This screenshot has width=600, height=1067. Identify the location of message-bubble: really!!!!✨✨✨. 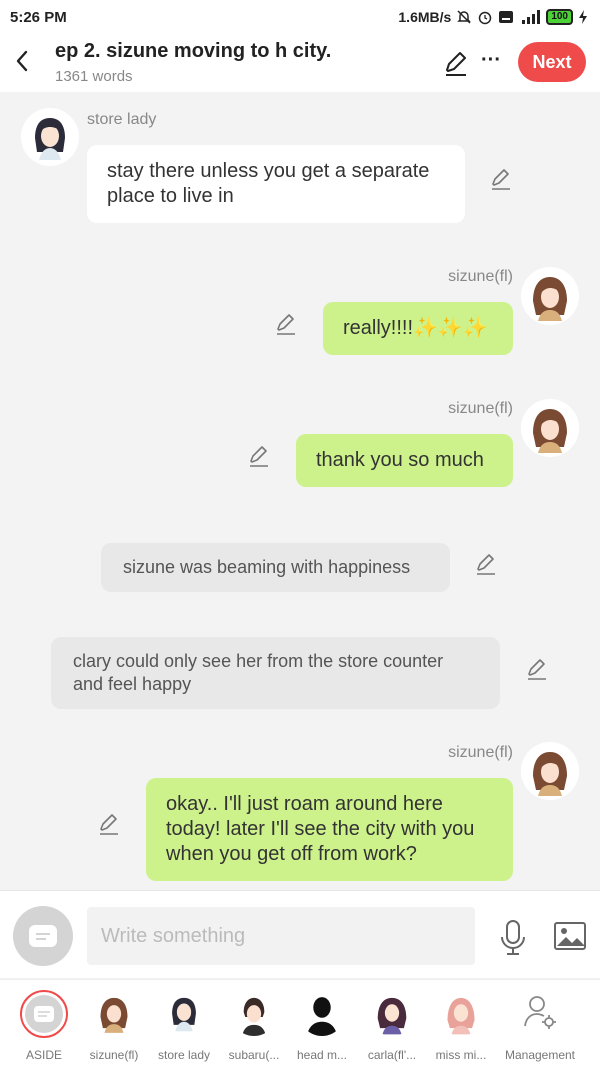
(418, 328).